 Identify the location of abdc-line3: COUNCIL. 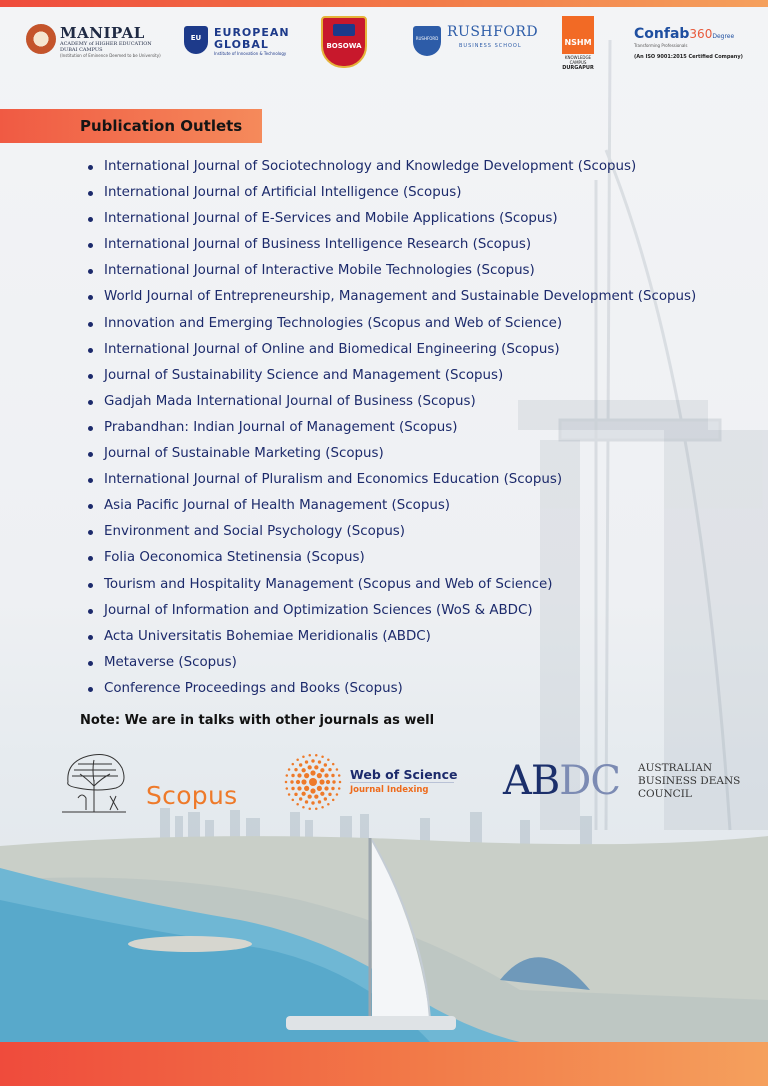
(665, 794).